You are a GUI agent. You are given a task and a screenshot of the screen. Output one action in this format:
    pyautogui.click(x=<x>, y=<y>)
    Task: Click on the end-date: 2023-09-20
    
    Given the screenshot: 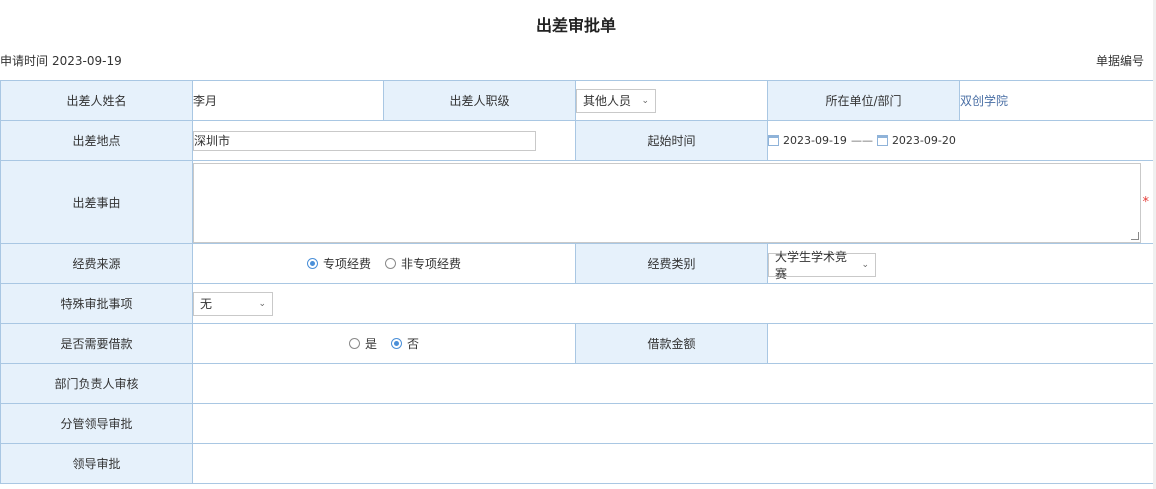 What is the action you would take?
    pyautogui.click(x=924, y=140)
    